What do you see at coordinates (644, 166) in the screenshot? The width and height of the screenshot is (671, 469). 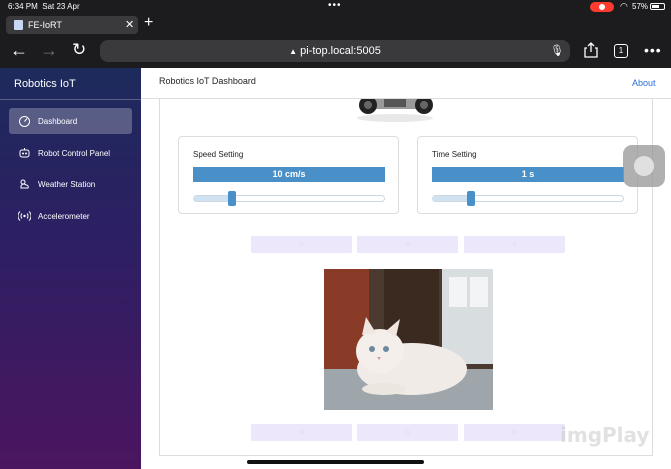 I see `assistive-touch-button` at bounding box center [644, 166].